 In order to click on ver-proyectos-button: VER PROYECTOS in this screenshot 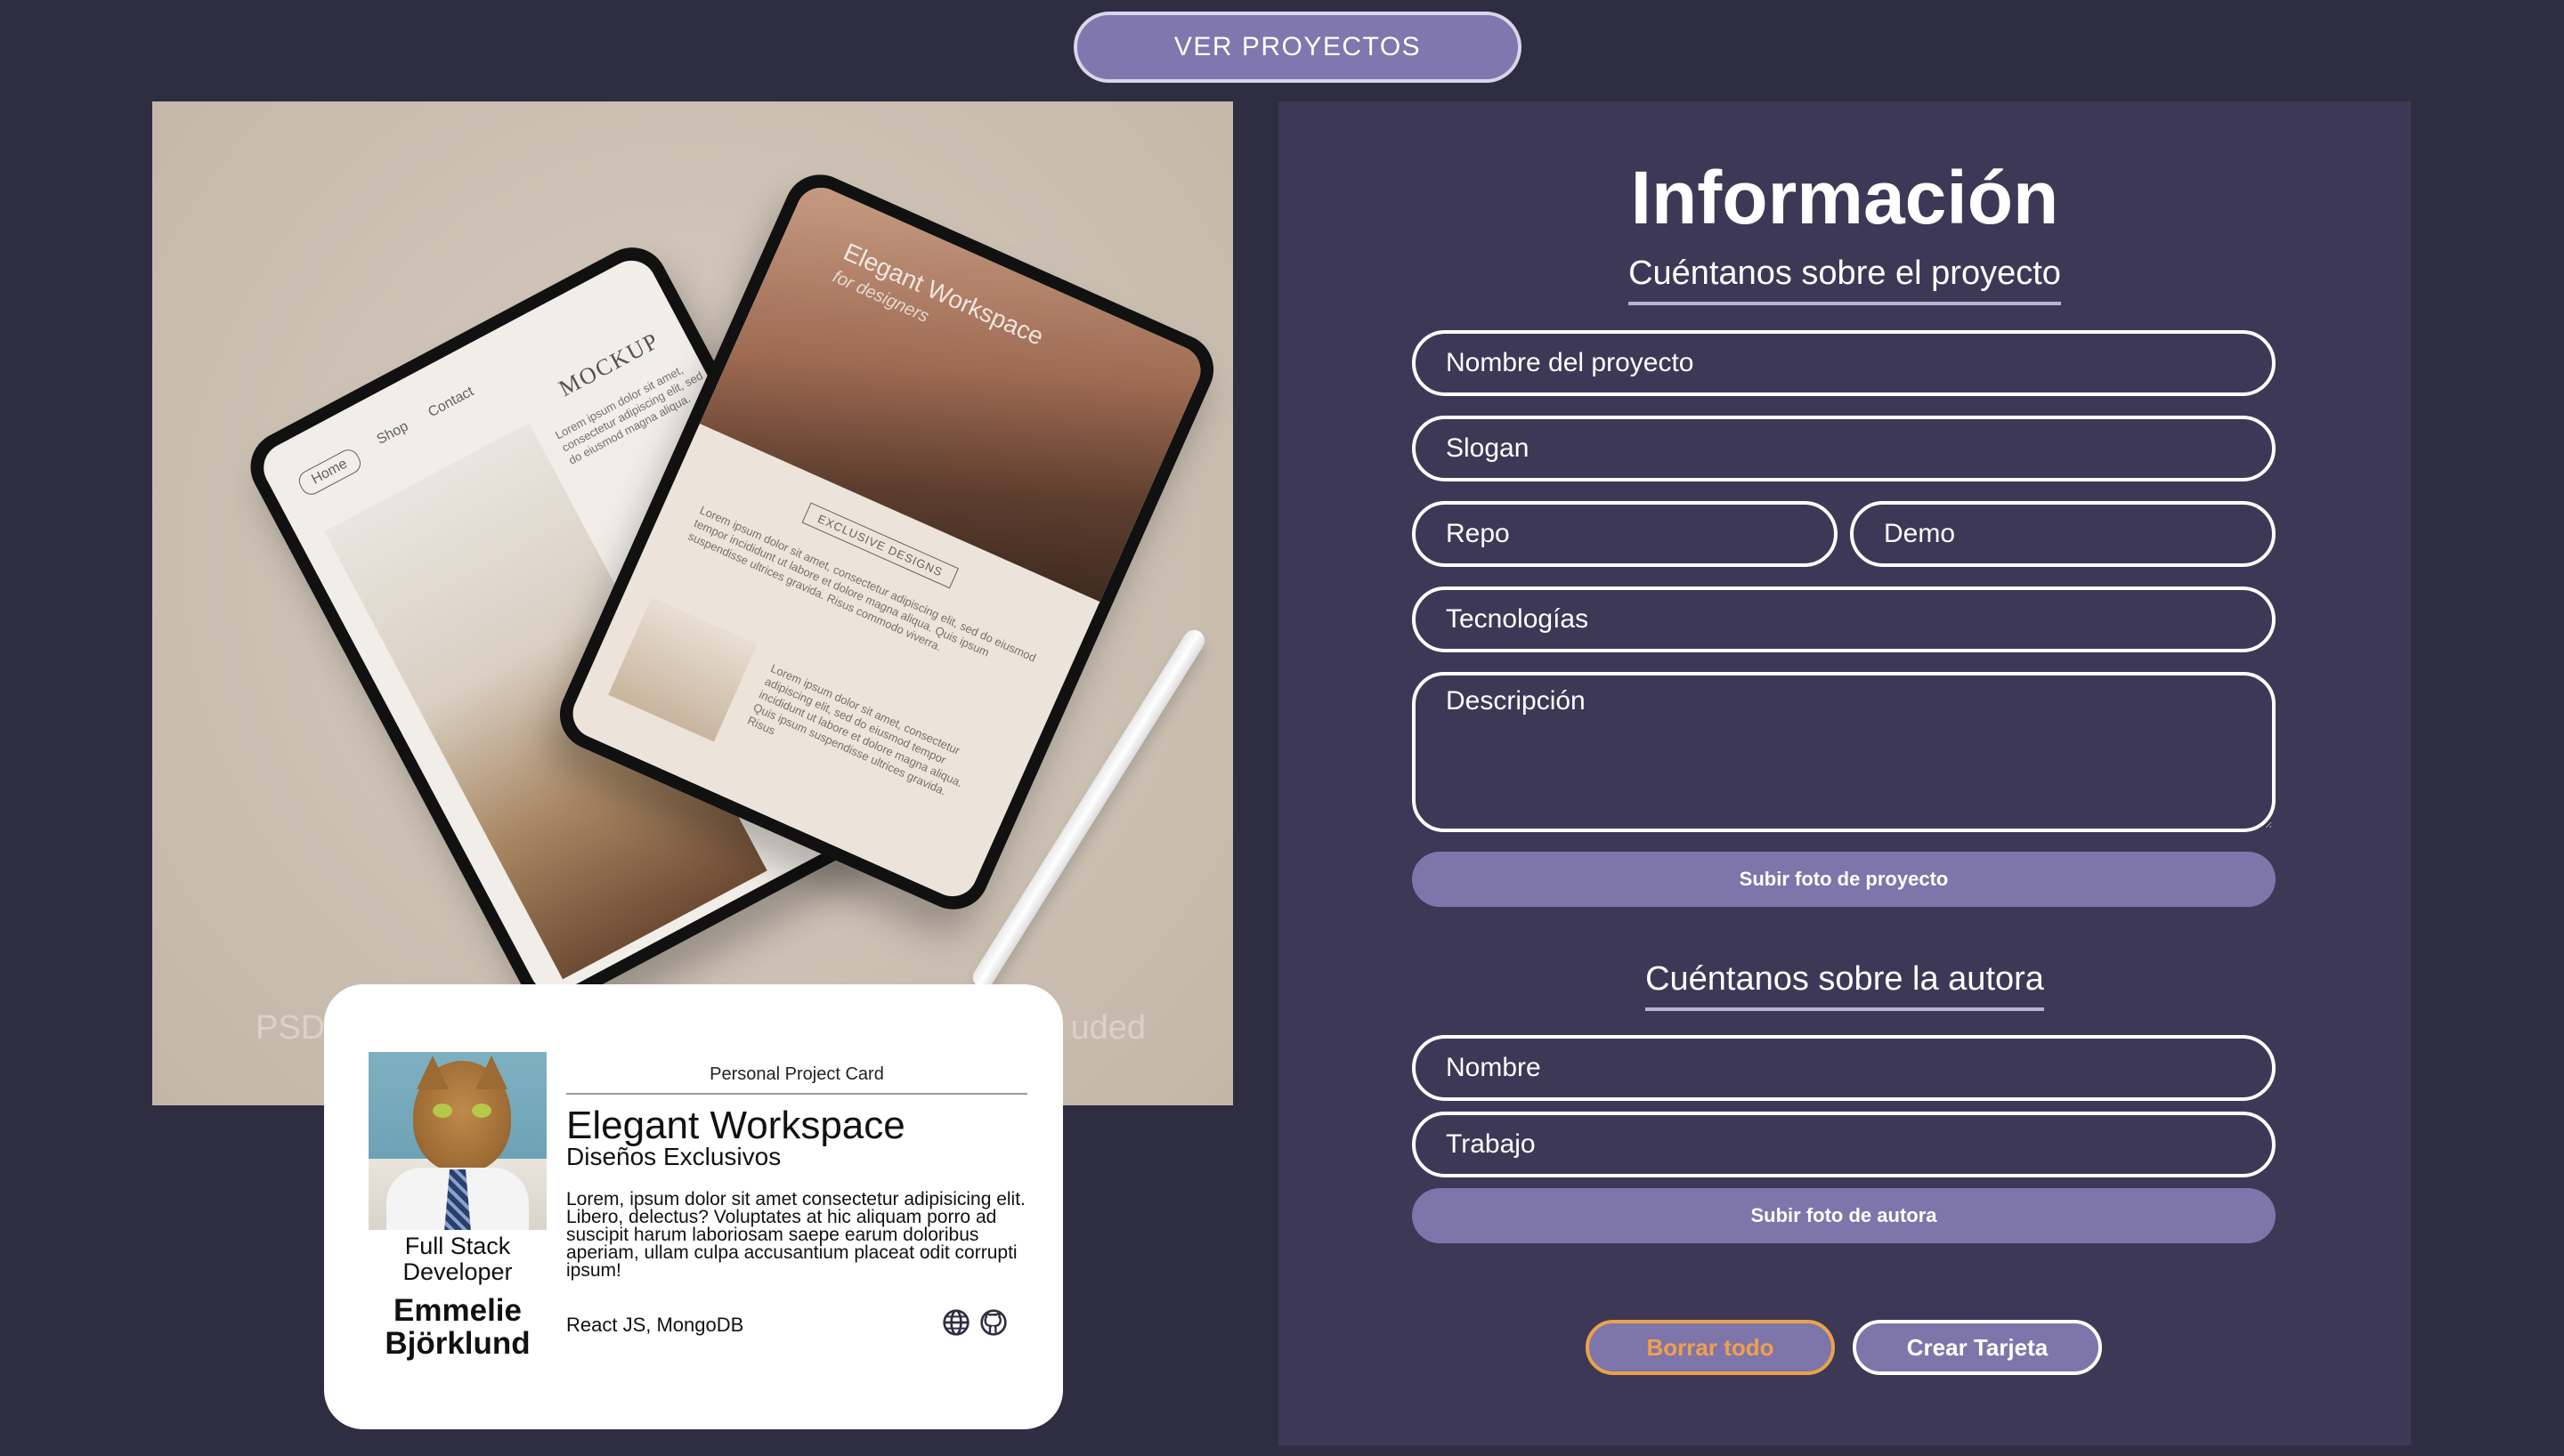, I will do `click(1297, 47)`.